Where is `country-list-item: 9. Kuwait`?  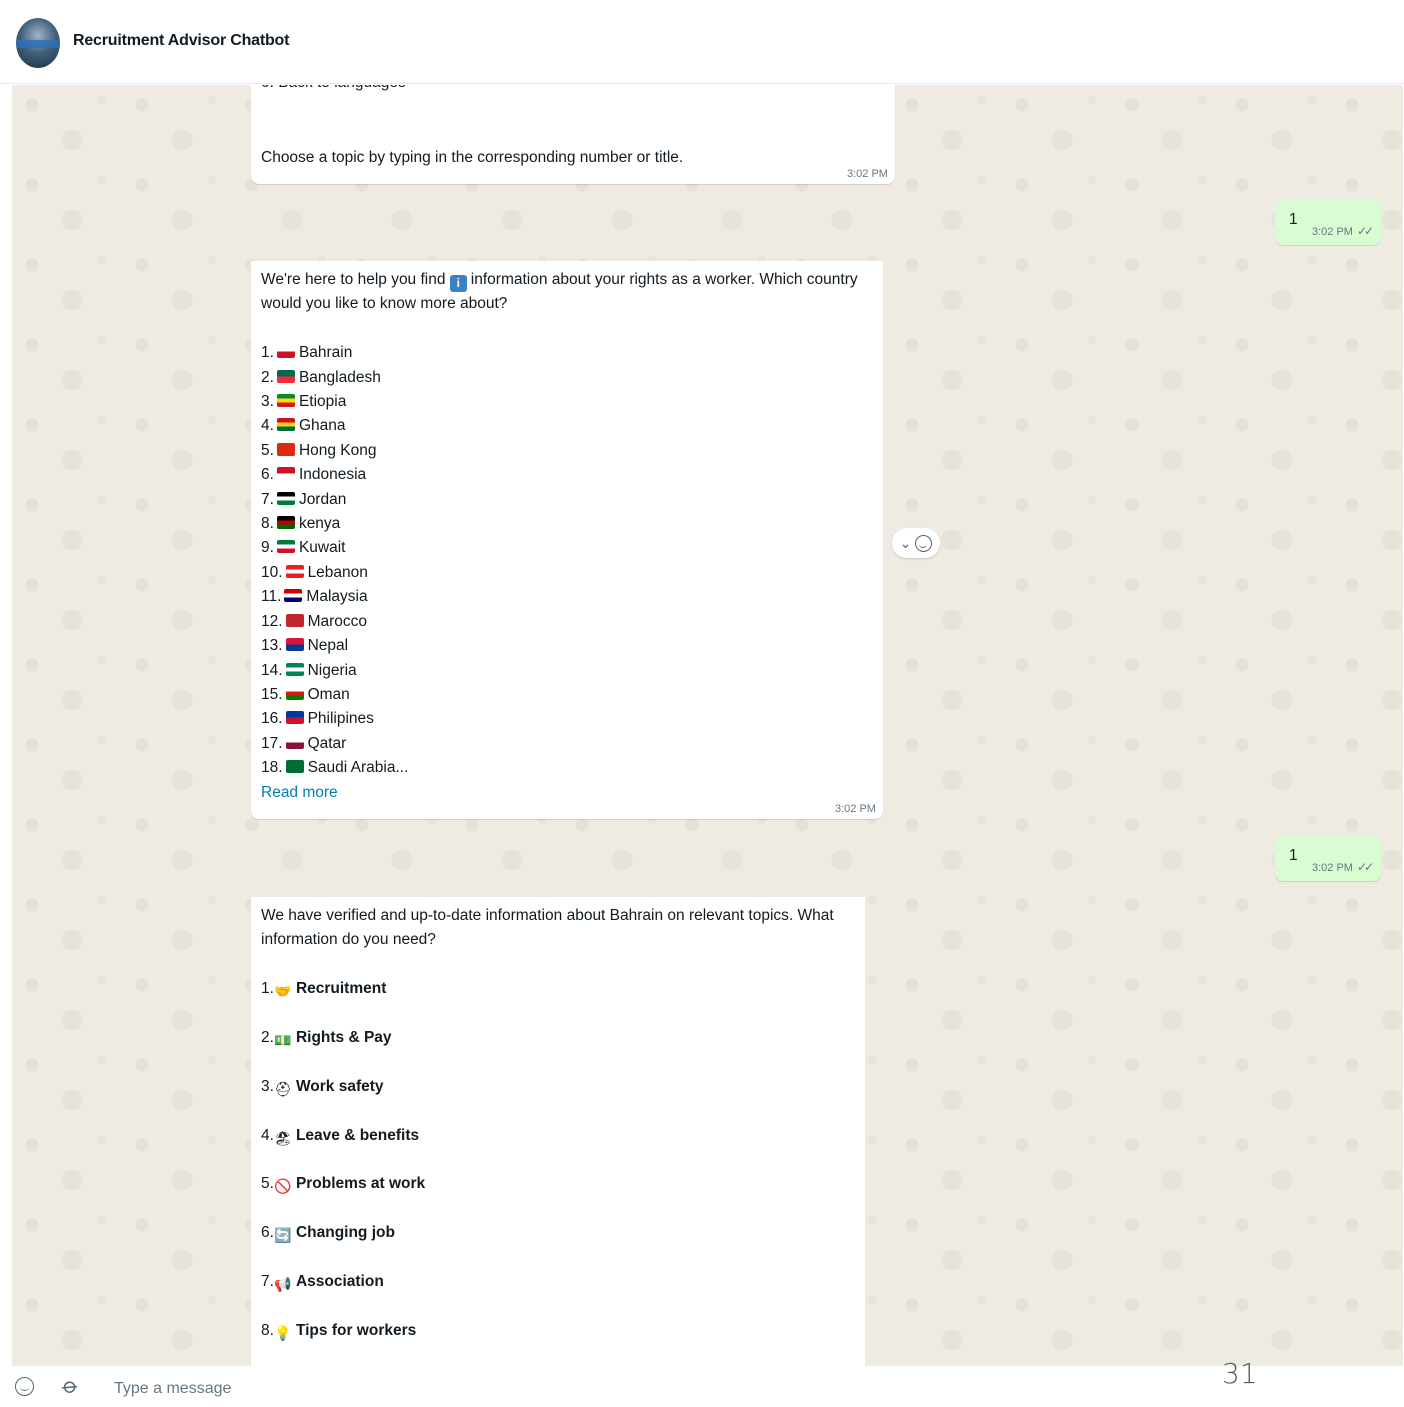 country-list-item: 9. Kuwait is located at coordinates (303, 548).